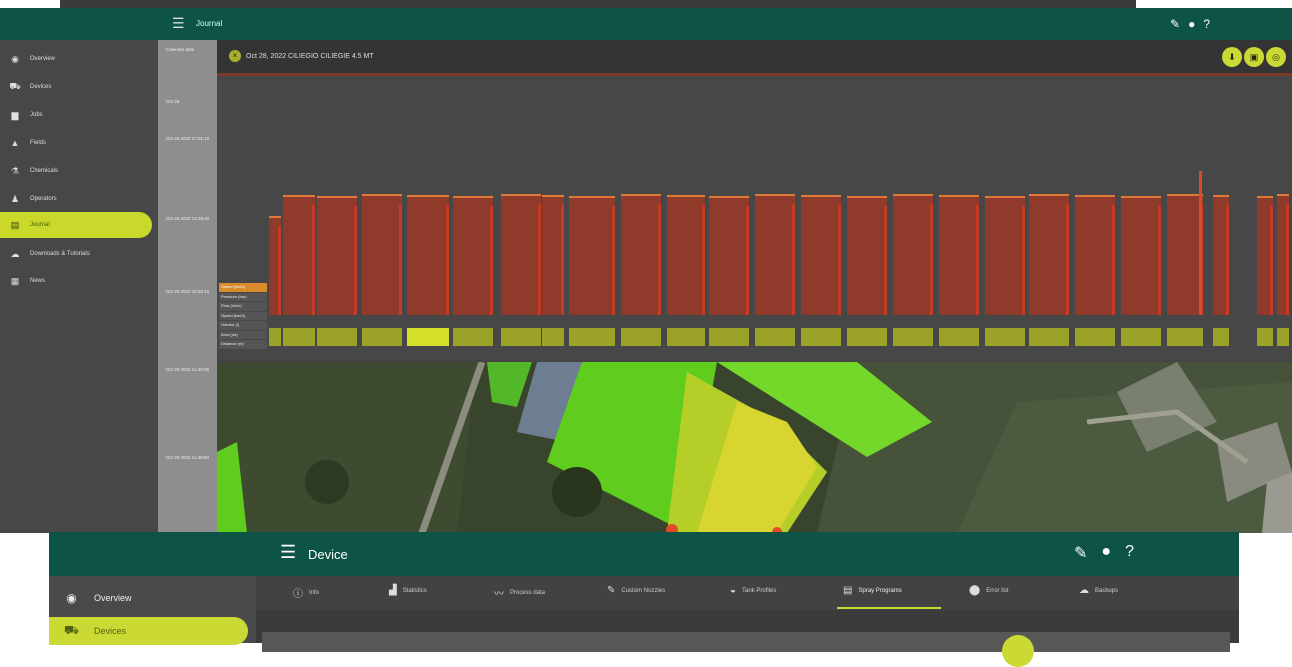  What do you see at coordinates (15, 143) in the screenshot?
I see `field-icon: ▲` at bounding box center [15, 143].